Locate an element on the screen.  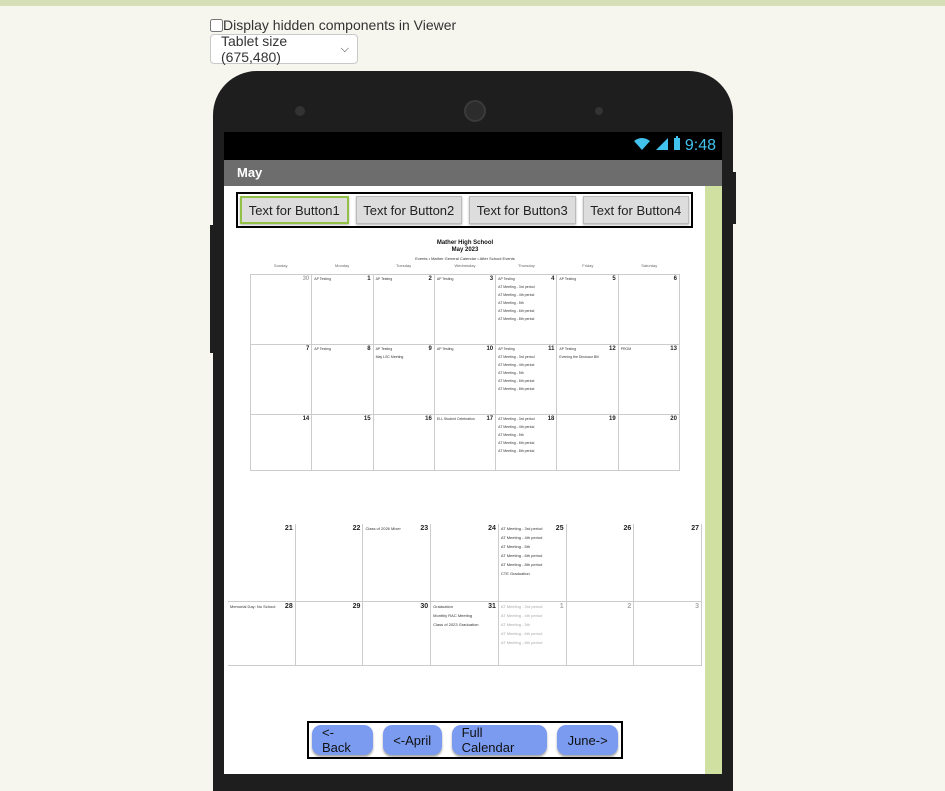
calendar-day-cell: 17 ELL Student Celebration is located at coordinates (465, 443).